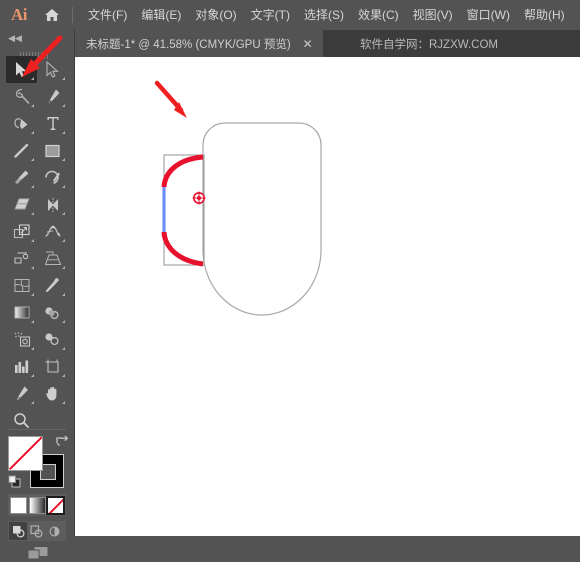 This screenshot has width=580, height=562. Describe the element at coordinates (52, 312) in the screenshot. I see `blend-tool` at that location.